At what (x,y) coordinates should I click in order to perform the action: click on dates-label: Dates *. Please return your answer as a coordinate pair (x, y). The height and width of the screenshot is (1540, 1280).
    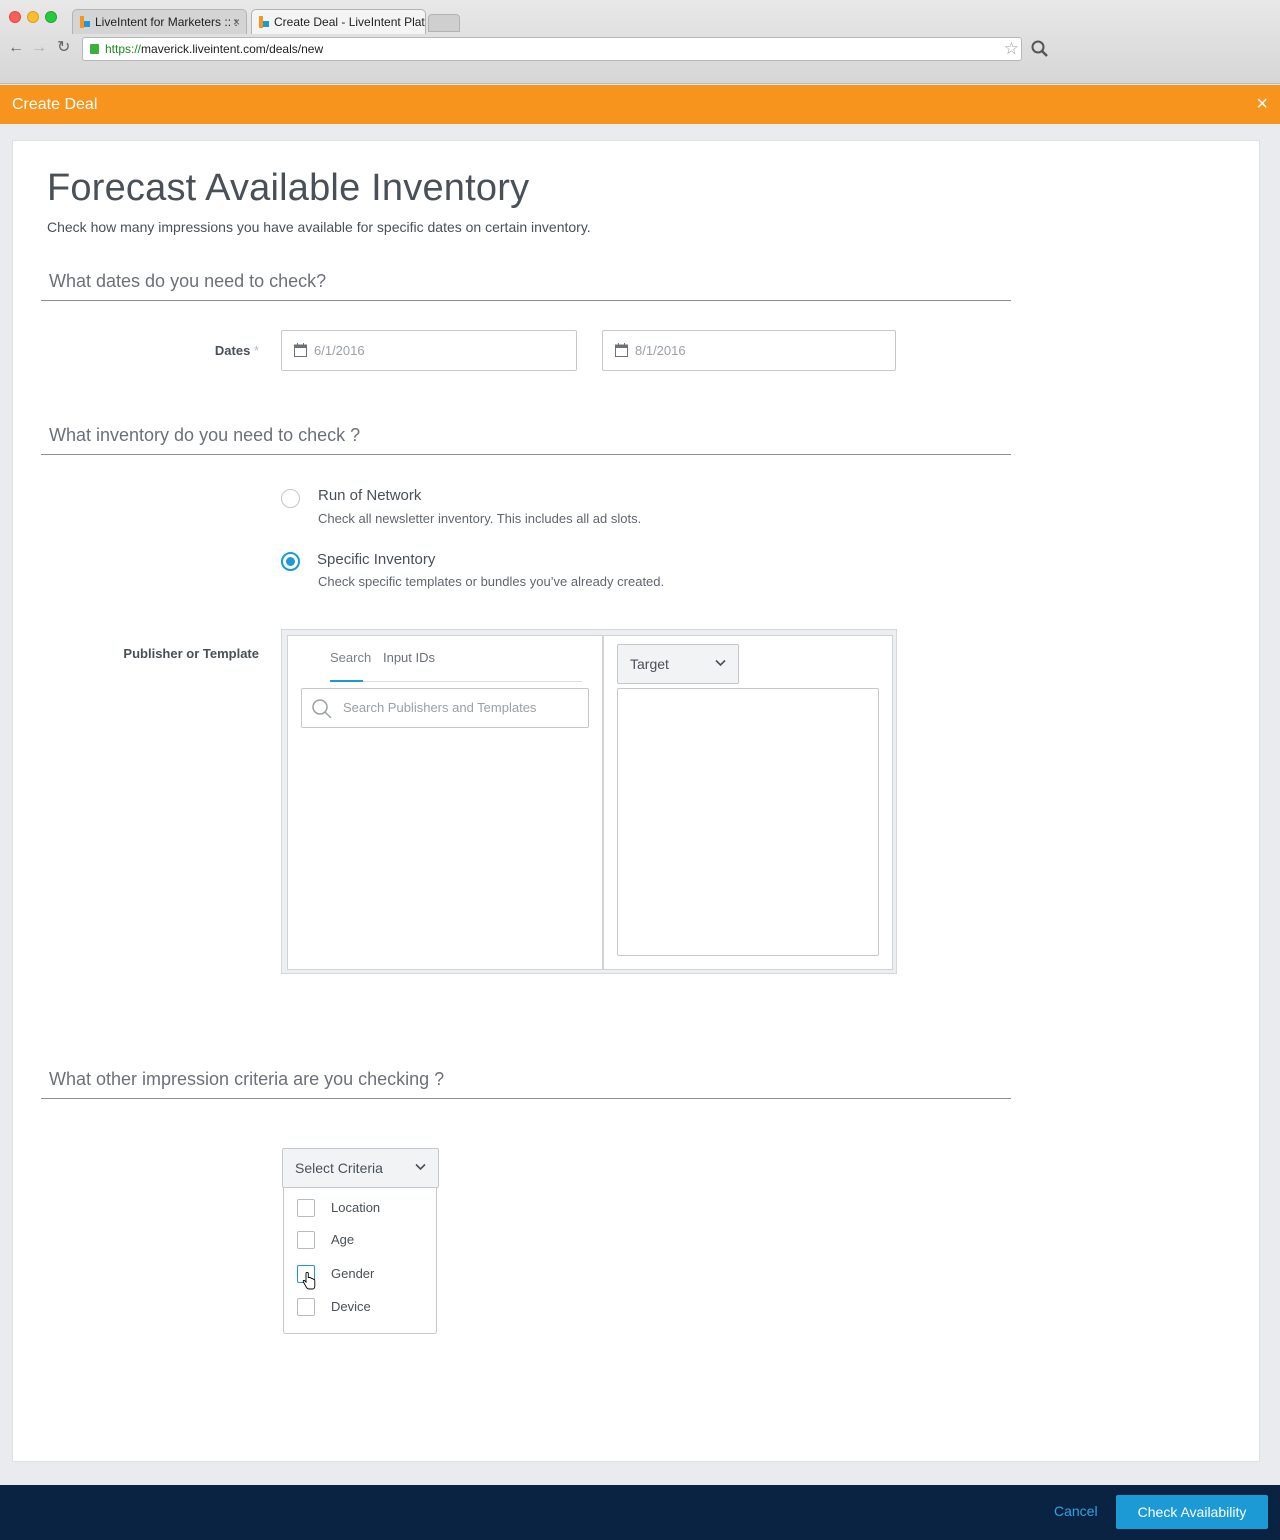
    Looking at the image, I should click on (231, 350).